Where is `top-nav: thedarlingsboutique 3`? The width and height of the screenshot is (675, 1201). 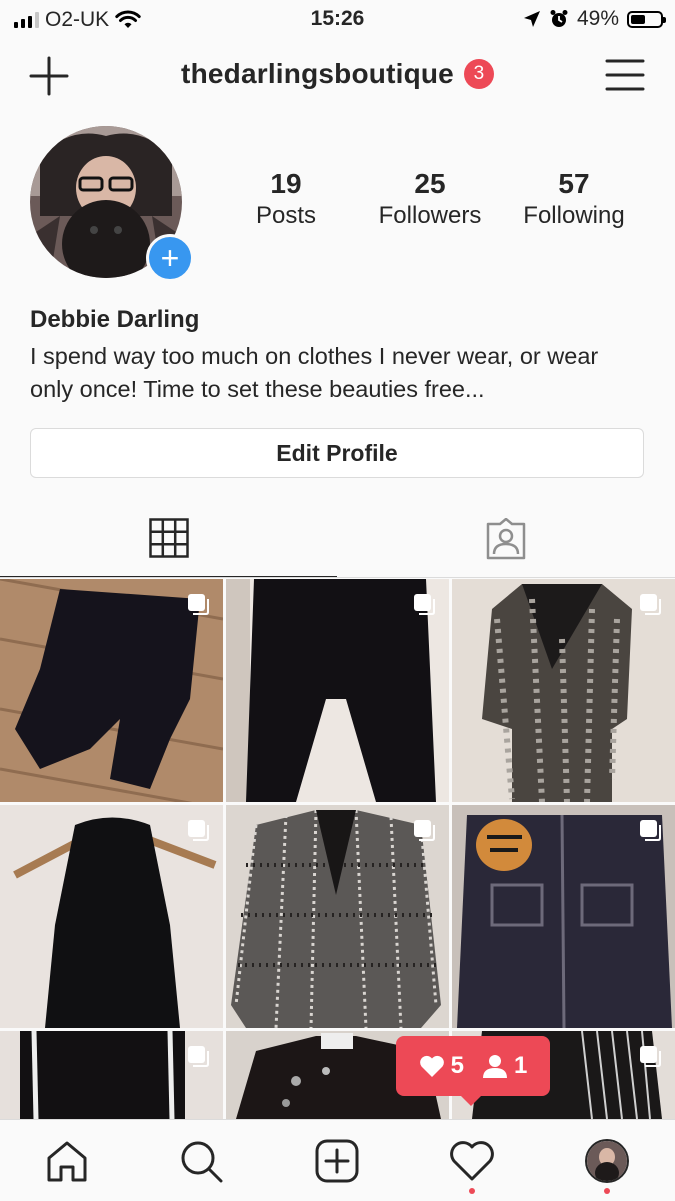 top-nav: thedarlingsboutique 3 is located at coordinates (337, 76).